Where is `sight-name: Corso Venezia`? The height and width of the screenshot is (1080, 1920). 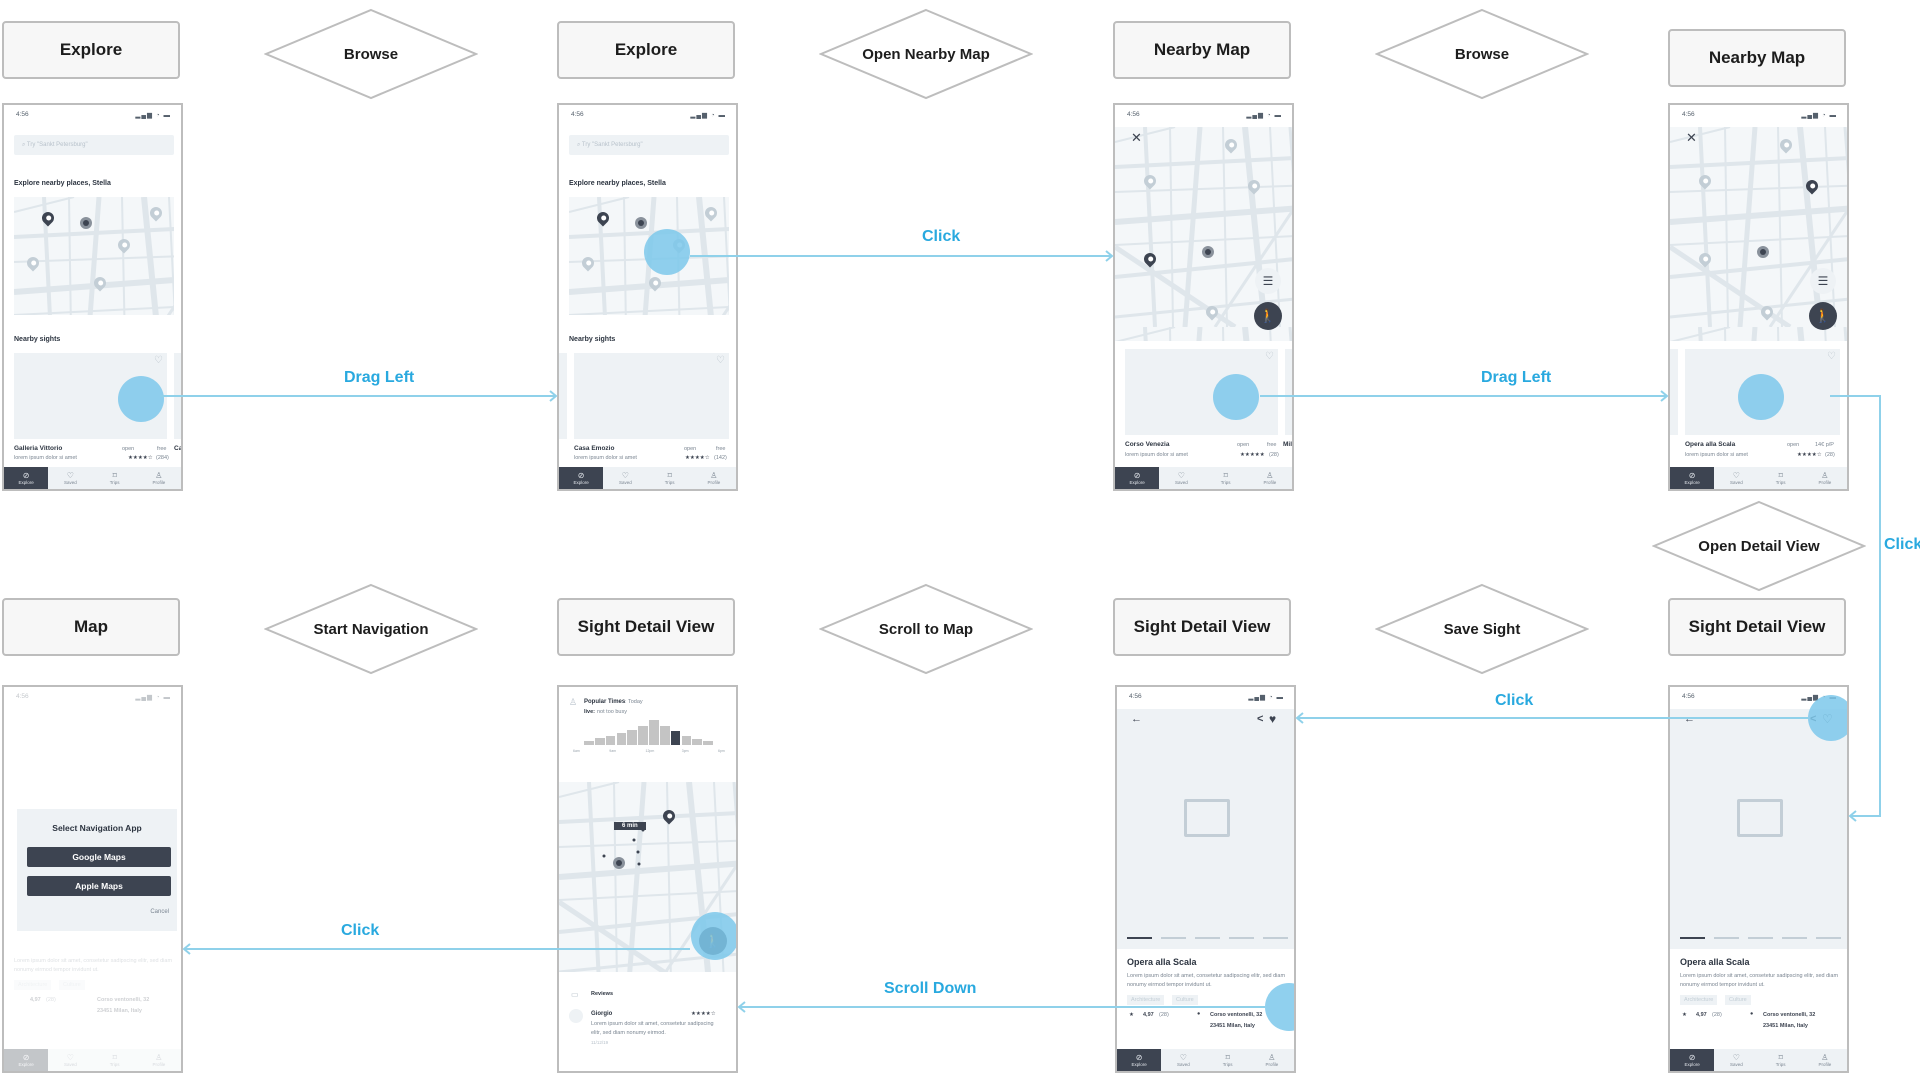 sight-name: Corso Venezia is located at coordinates (1147, 444).